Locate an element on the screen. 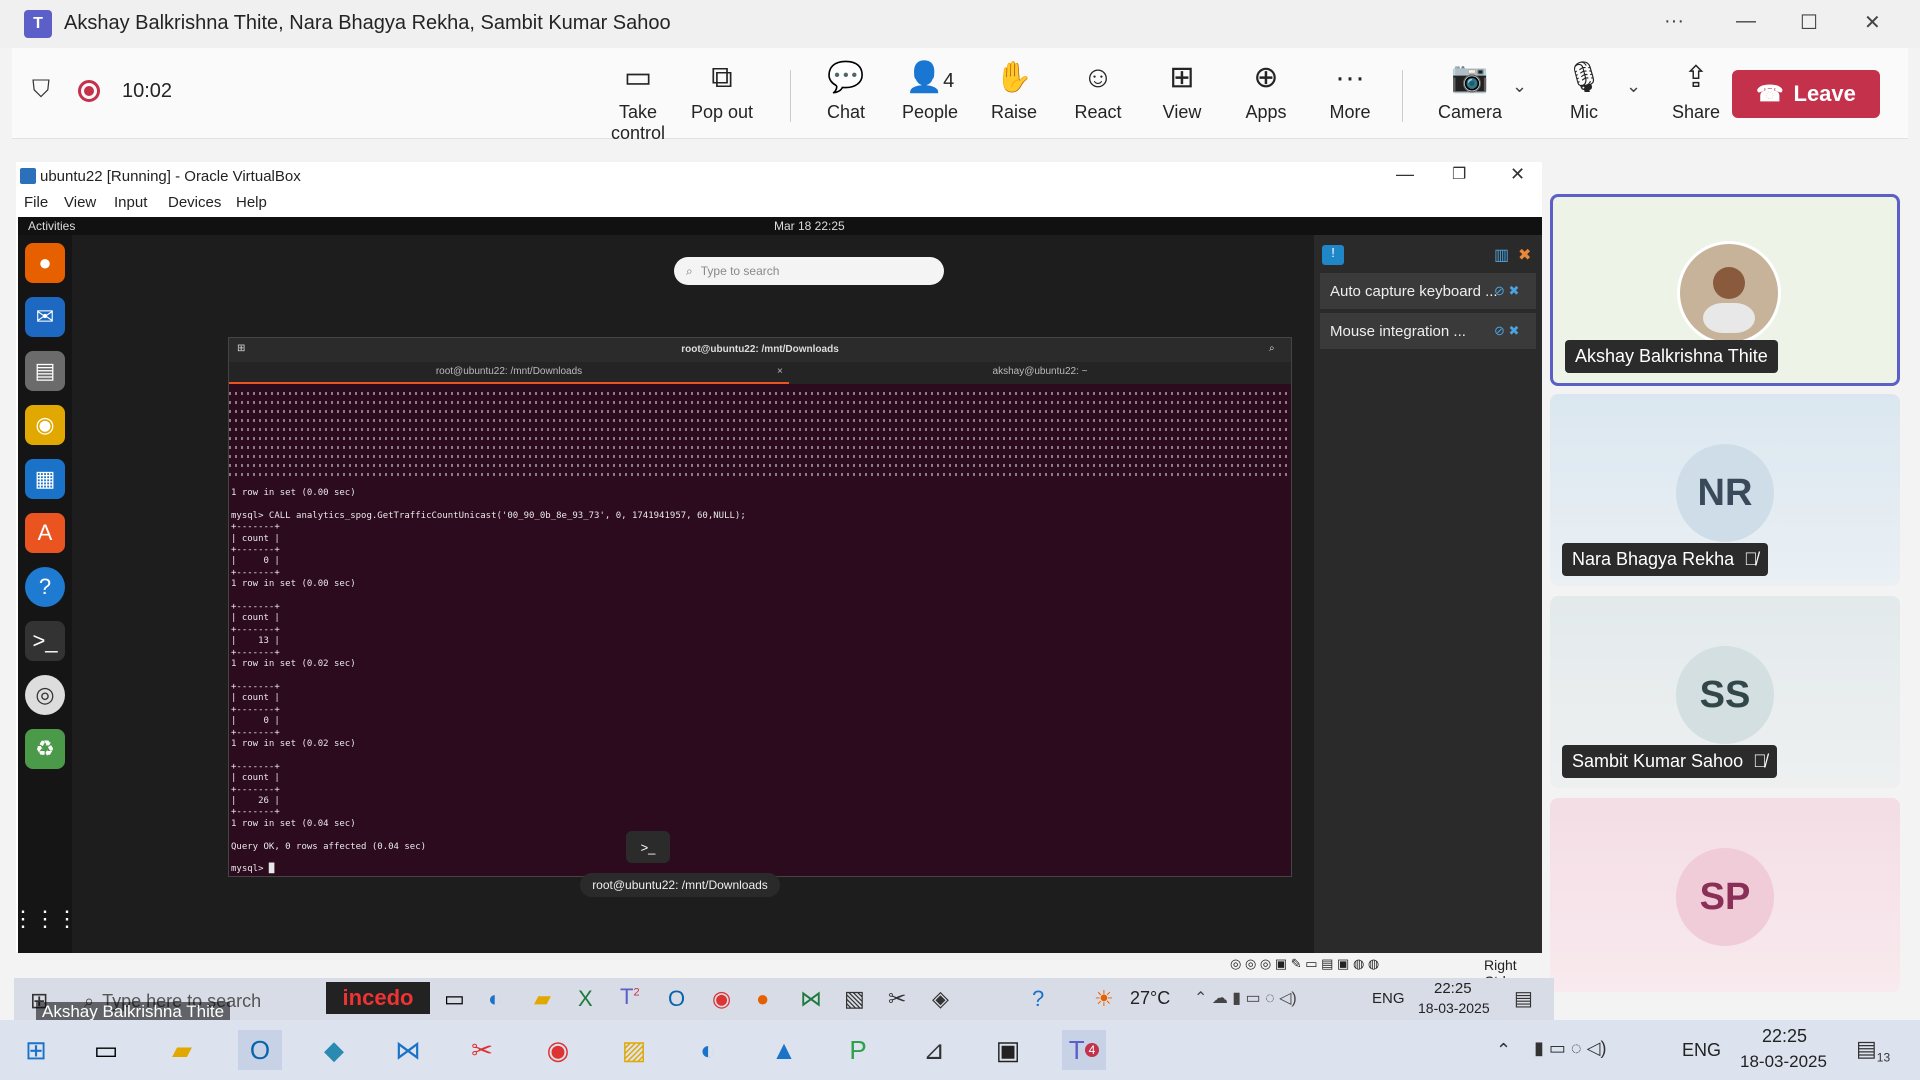  app-icon: ▧ is located at coordinates (854, 999).